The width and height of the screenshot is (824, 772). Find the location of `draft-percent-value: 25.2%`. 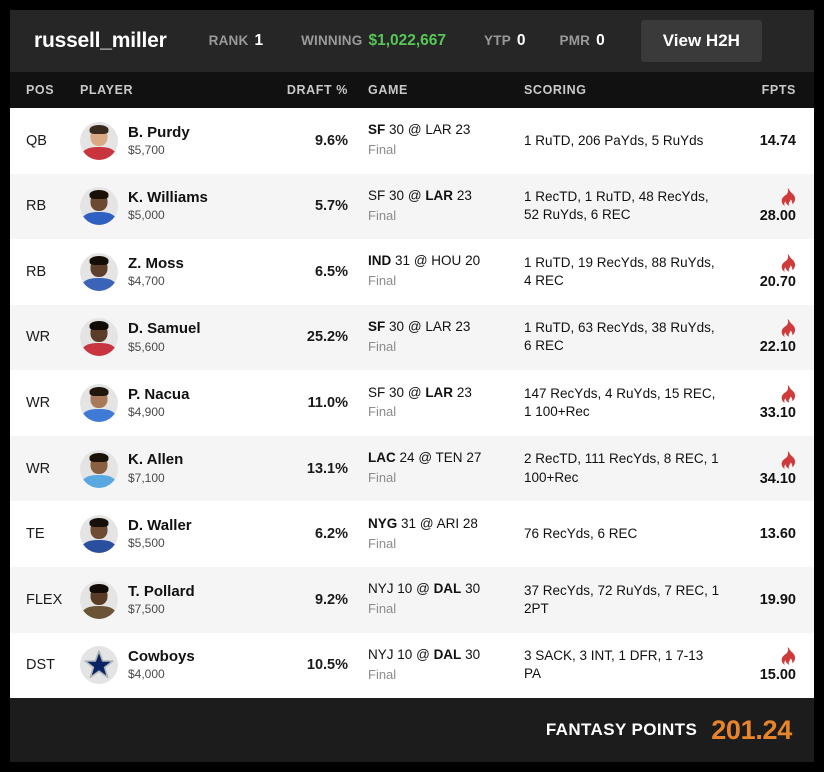

draft-percent-value: 25.2% is located at coordinates (327, 337).